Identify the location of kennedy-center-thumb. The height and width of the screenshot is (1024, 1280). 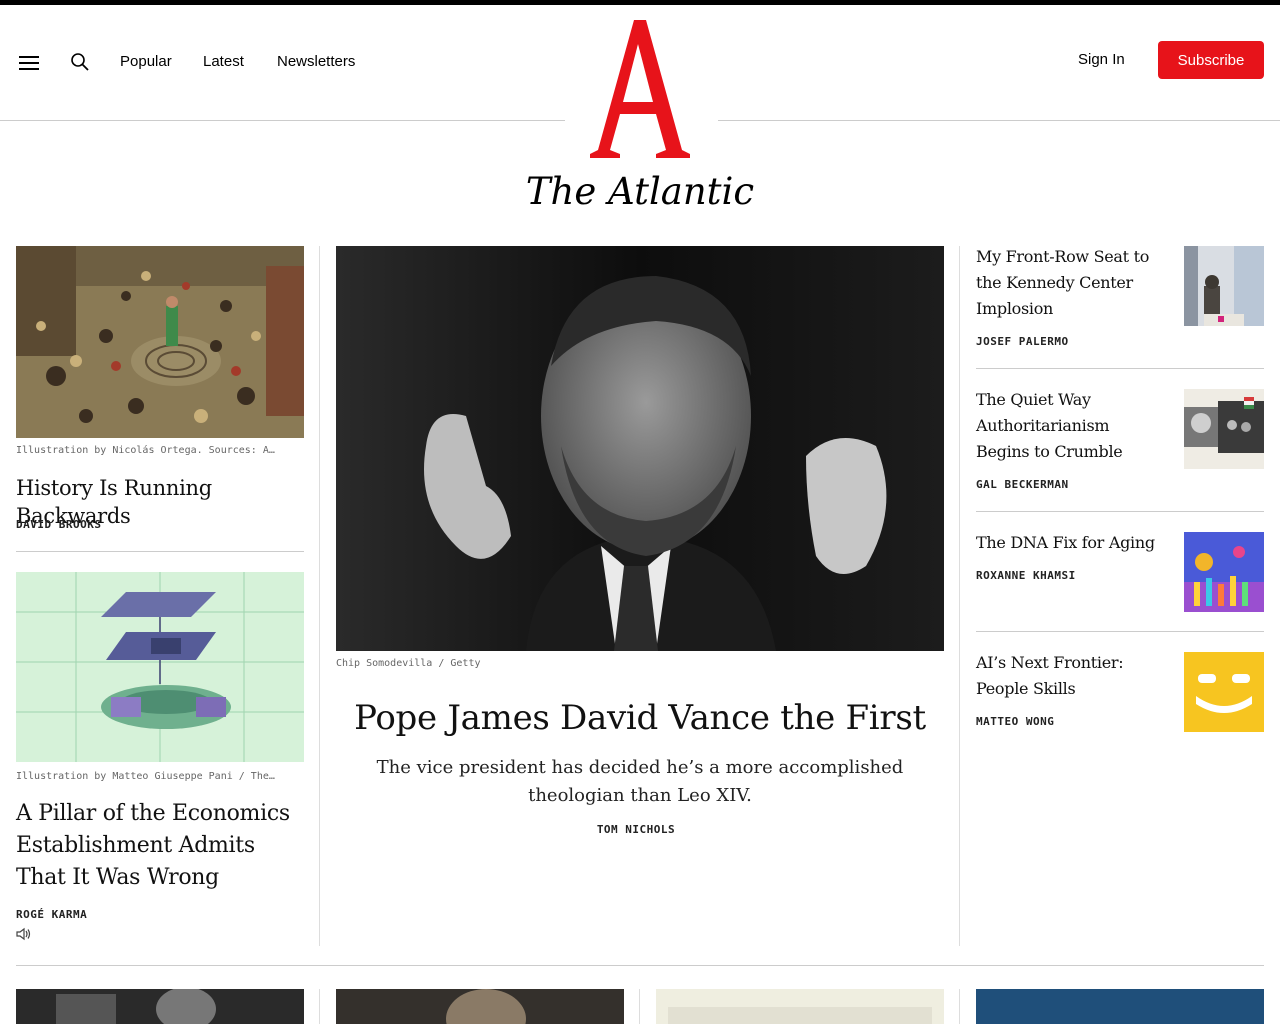
(1224, 286).